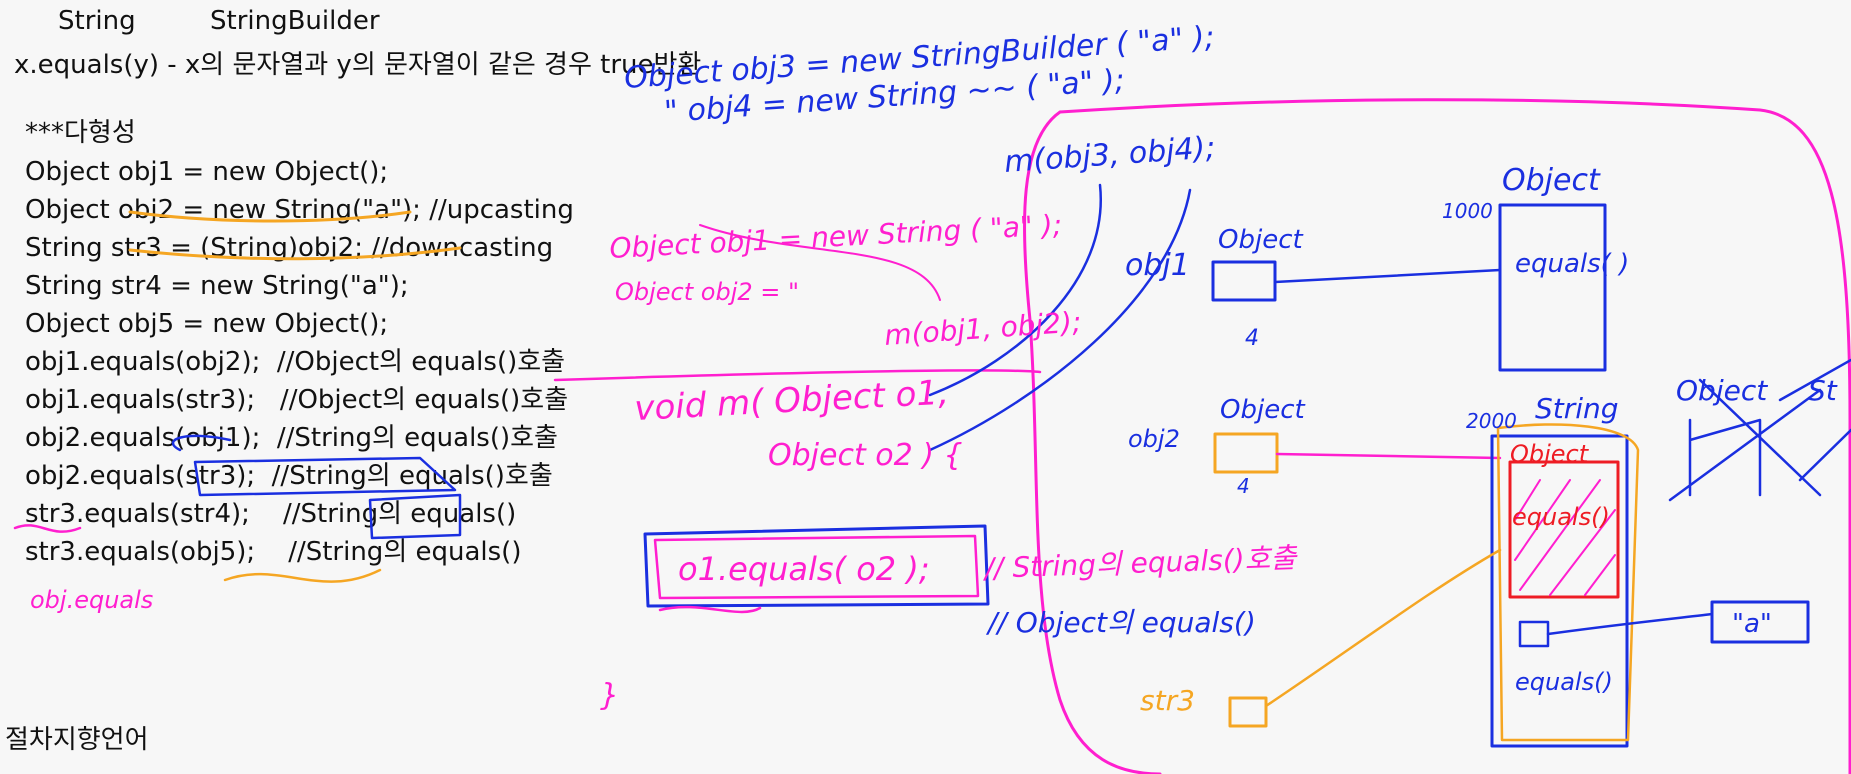 This screenshot has height=774, width=1851. I want to click on hw-st-right: St, so click(1823, 390).